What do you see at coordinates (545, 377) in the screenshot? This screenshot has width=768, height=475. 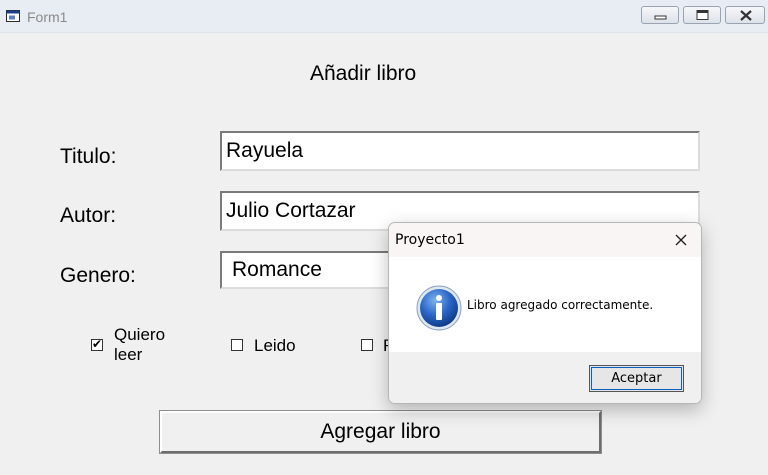 I see `dialog-footer: Aceptar` at bounding box center [545, 377].